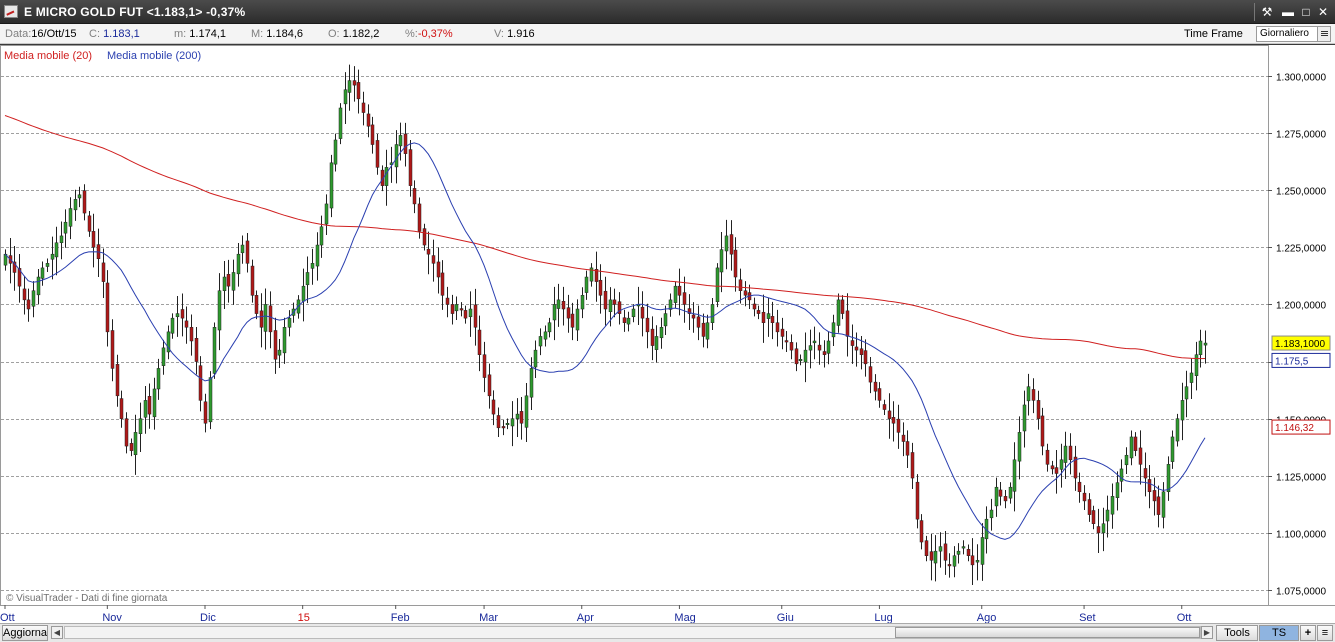  I want to click on x-tick-label: Mar, so click(488, 617).